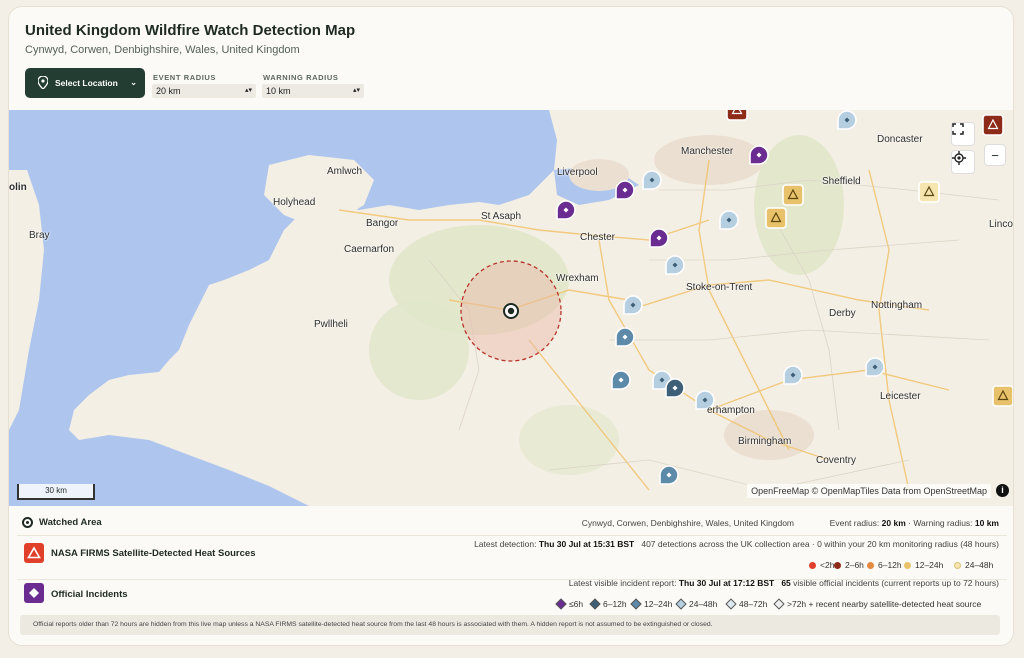  I want to click on location-pin-icon, so click(43, 82).